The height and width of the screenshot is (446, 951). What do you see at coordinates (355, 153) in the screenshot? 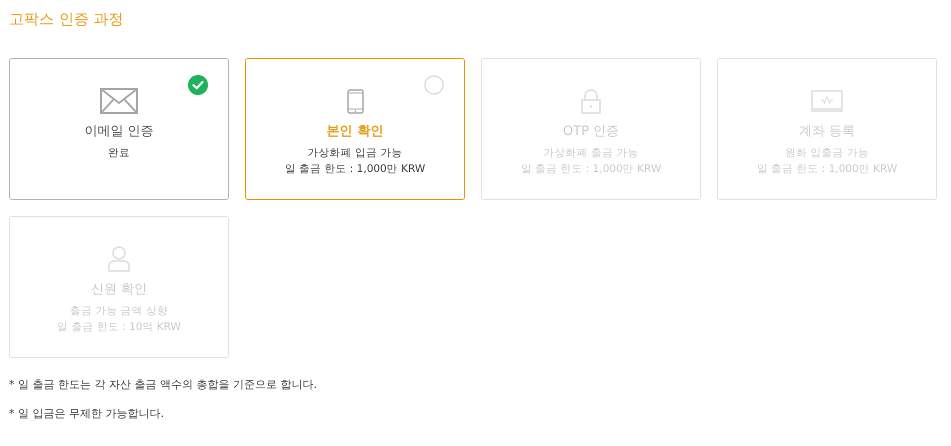
I see `step-description: 가상화폐 입금 가능` at bounding box center [355, 153].